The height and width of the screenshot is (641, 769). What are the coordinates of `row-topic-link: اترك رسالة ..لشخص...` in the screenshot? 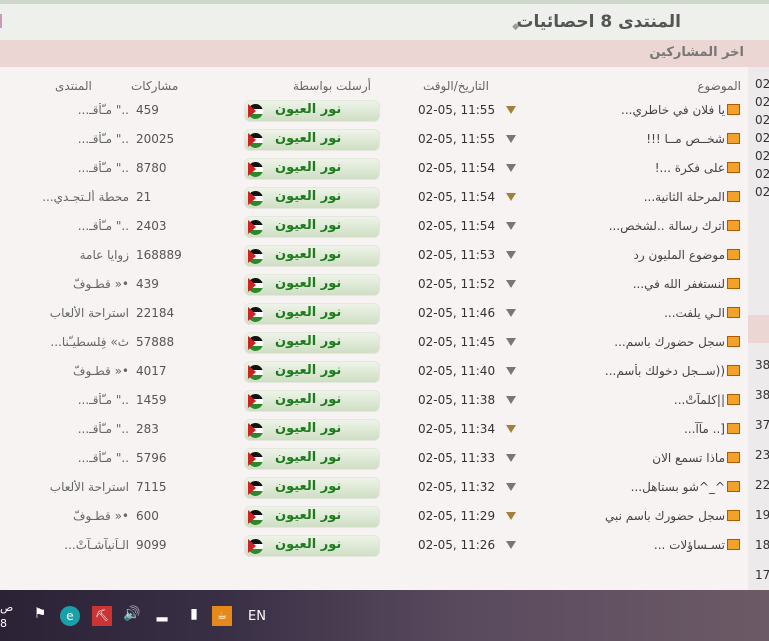 It's located at (627, 226).